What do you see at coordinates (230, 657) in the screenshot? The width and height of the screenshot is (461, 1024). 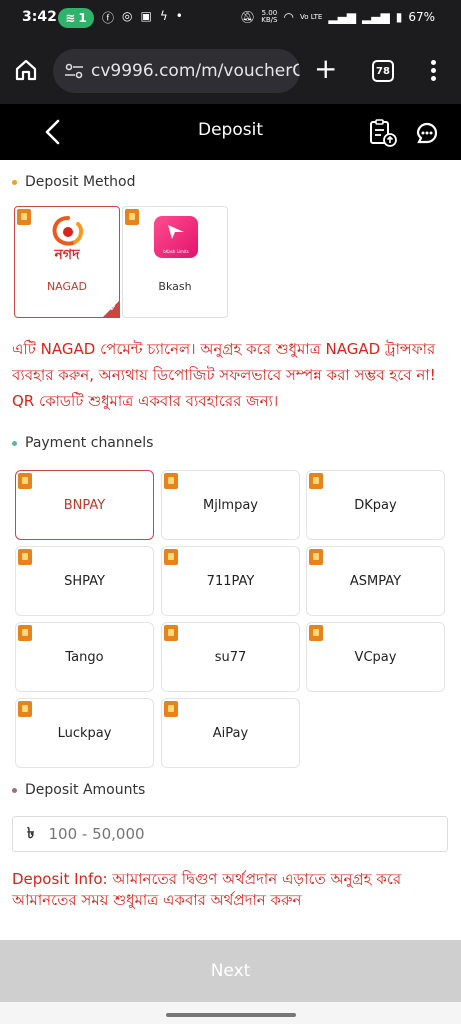 I see `channel-su77: su77` at bounding box center [230, 657].